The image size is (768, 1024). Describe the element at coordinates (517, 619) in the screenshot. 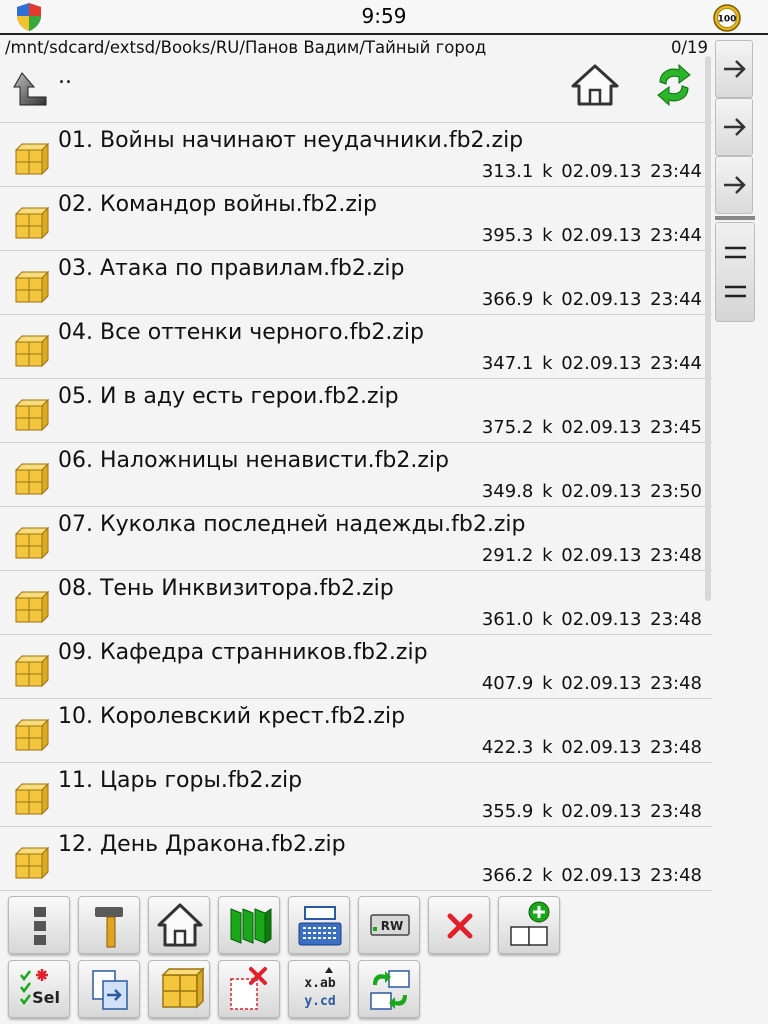

I see `file-size: 361.0 k` at that location.